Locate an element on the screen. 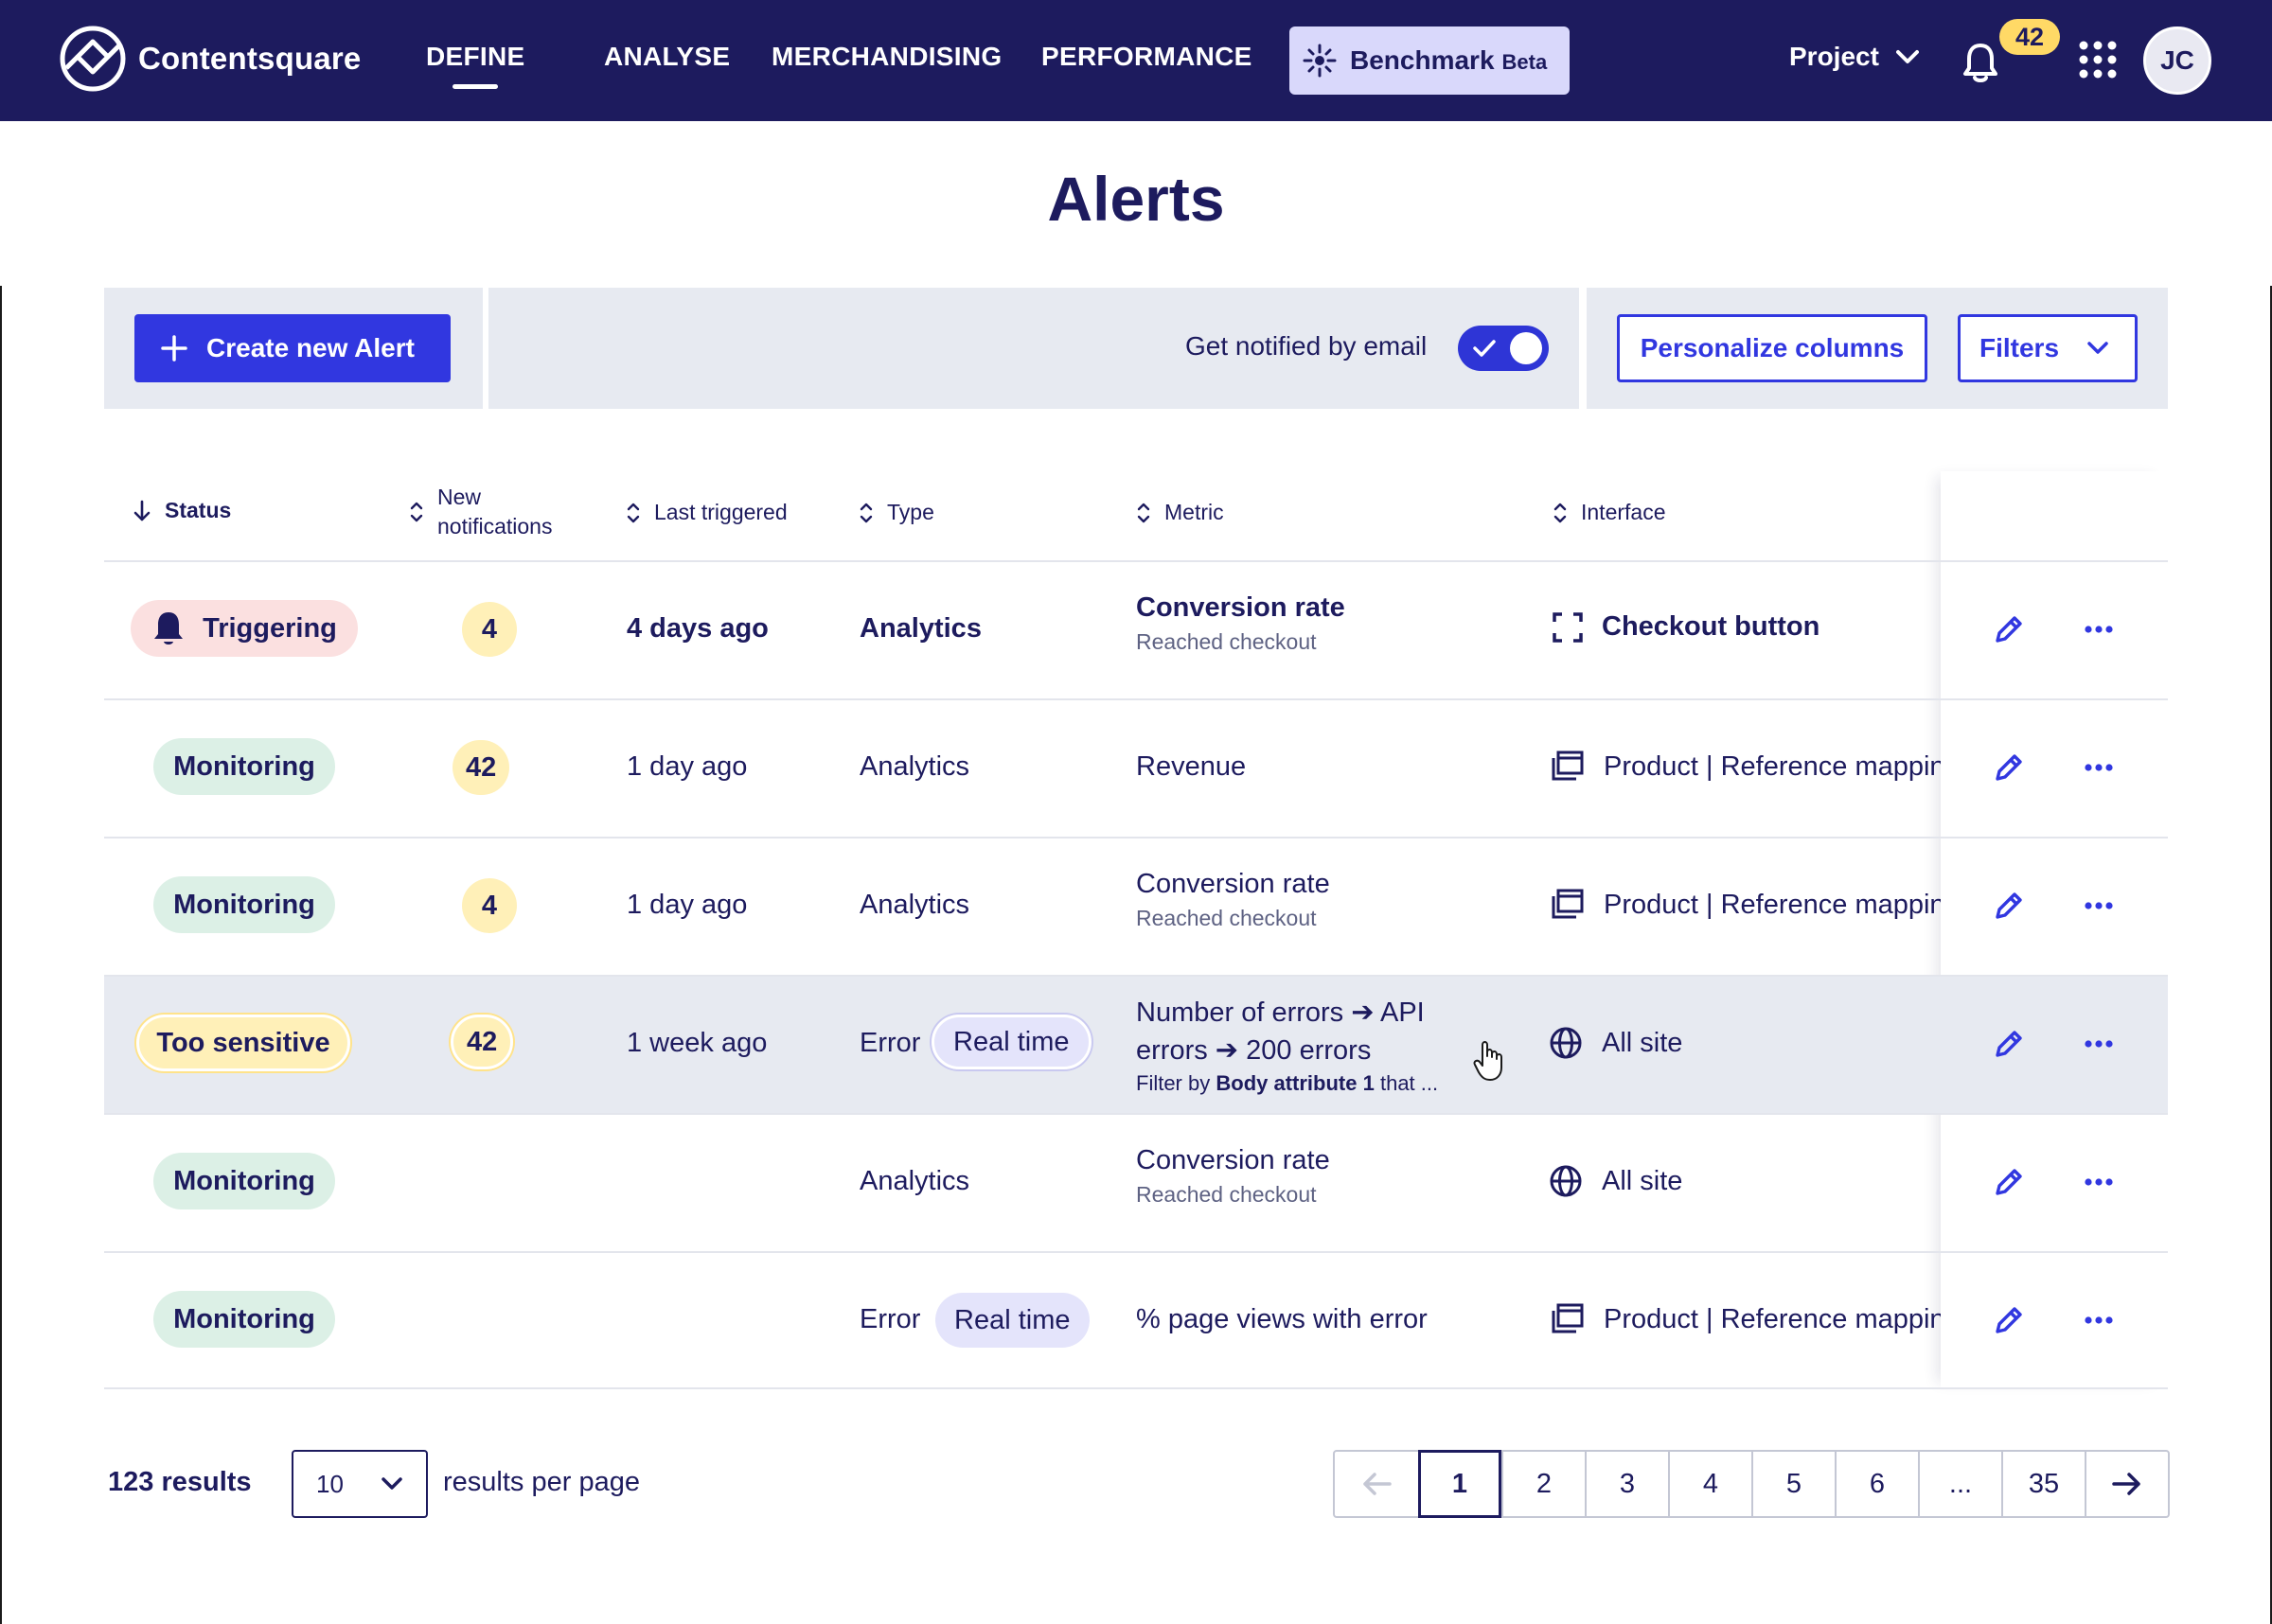  real-time-tag: Real time is located at coordinates (1012, 1320).